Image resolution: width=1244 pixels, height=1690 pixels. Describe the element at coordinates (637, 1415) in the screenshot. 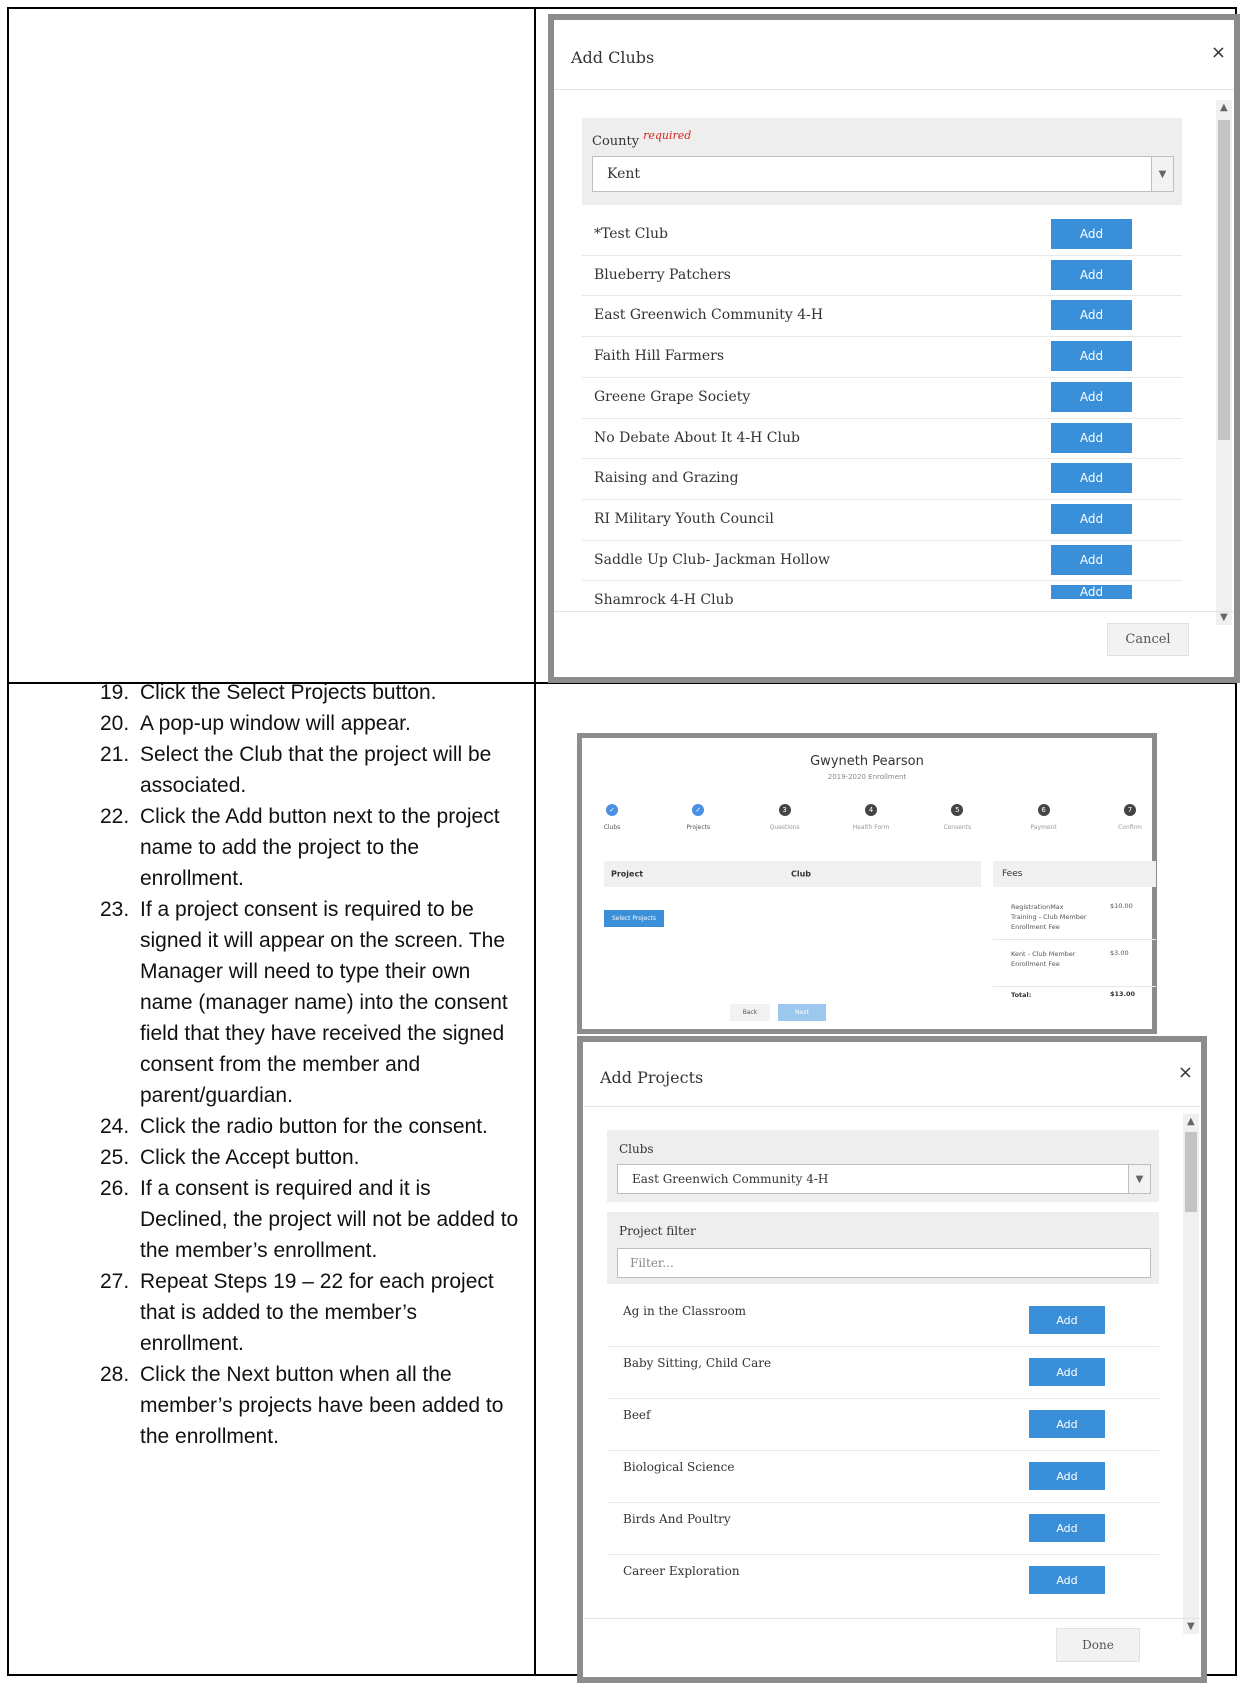

I see `project-name: Beef` at that location.